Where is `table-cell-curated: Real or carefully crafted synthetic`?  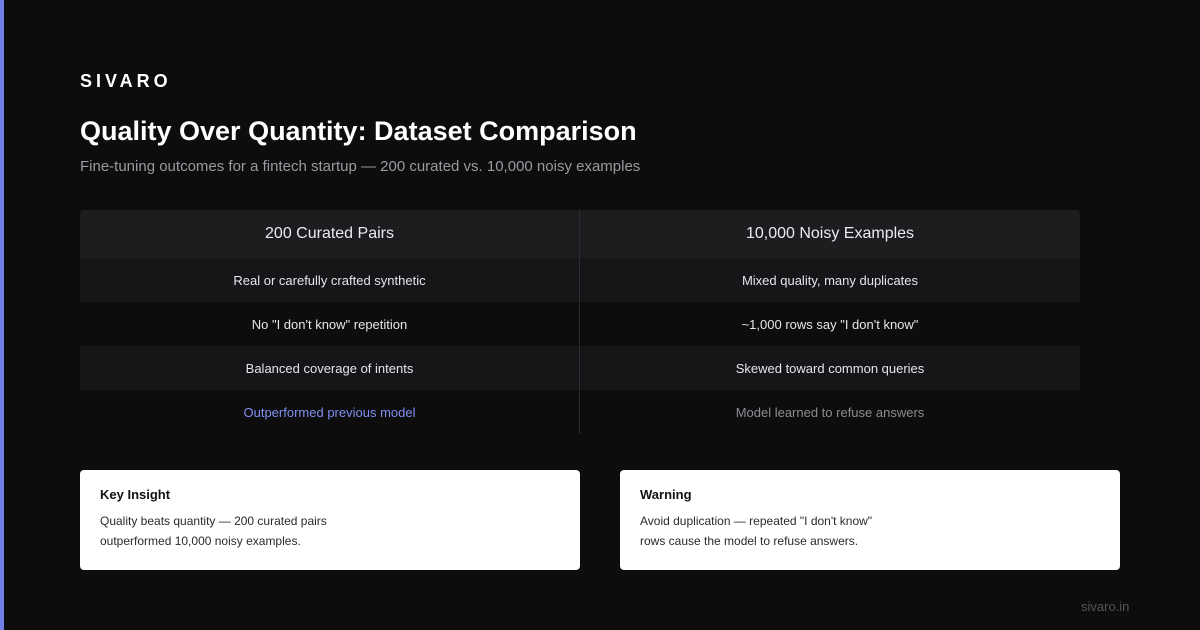
table-cell-curated: Real or carefully crafted synthetic is located at coordinates (330, 280).